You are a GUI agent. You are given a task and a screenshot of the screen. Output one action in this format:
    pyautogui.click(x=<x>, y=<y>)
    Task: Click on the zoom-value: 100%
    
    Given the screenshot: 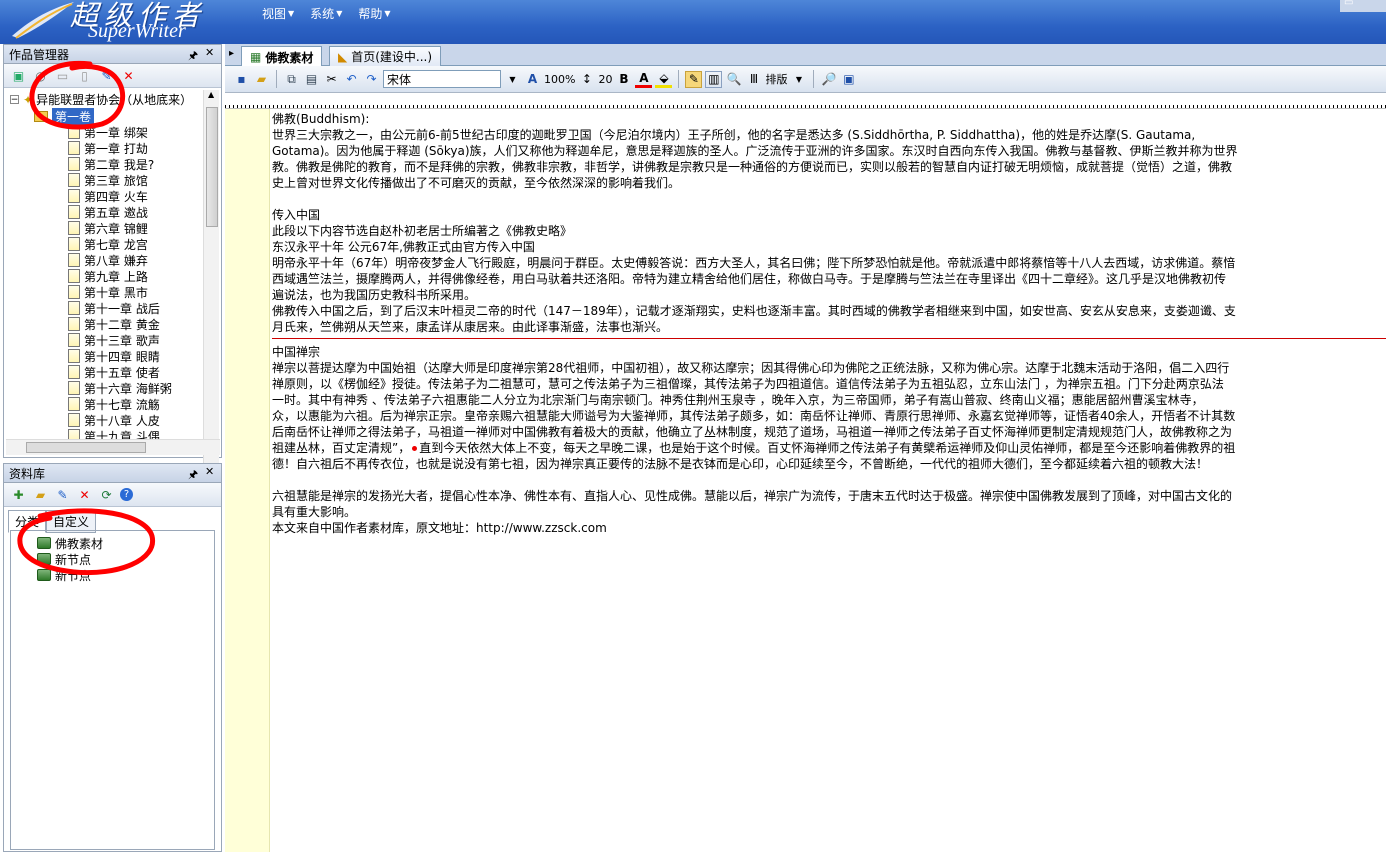 What is the action you would take?
    pyautogui.click(x=559, y=79)
    